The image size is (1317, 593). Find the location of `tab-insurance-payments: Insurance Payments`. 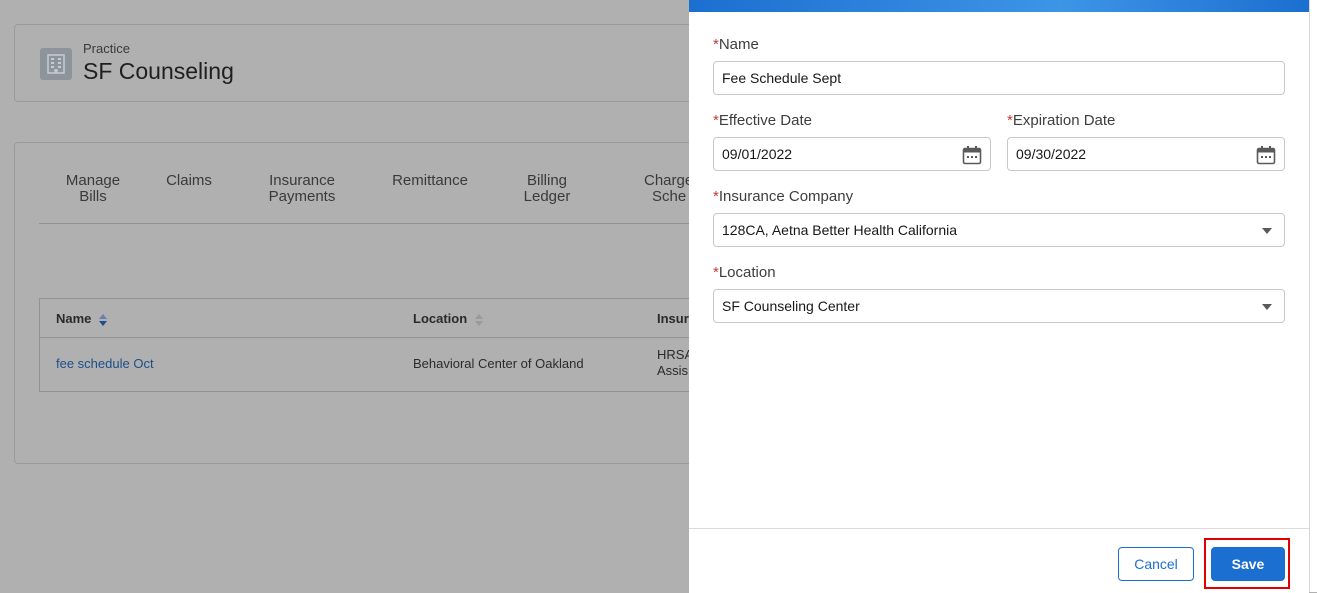

tab-insurance-payments: Insurance Payments is located at coordinates (302, 189).